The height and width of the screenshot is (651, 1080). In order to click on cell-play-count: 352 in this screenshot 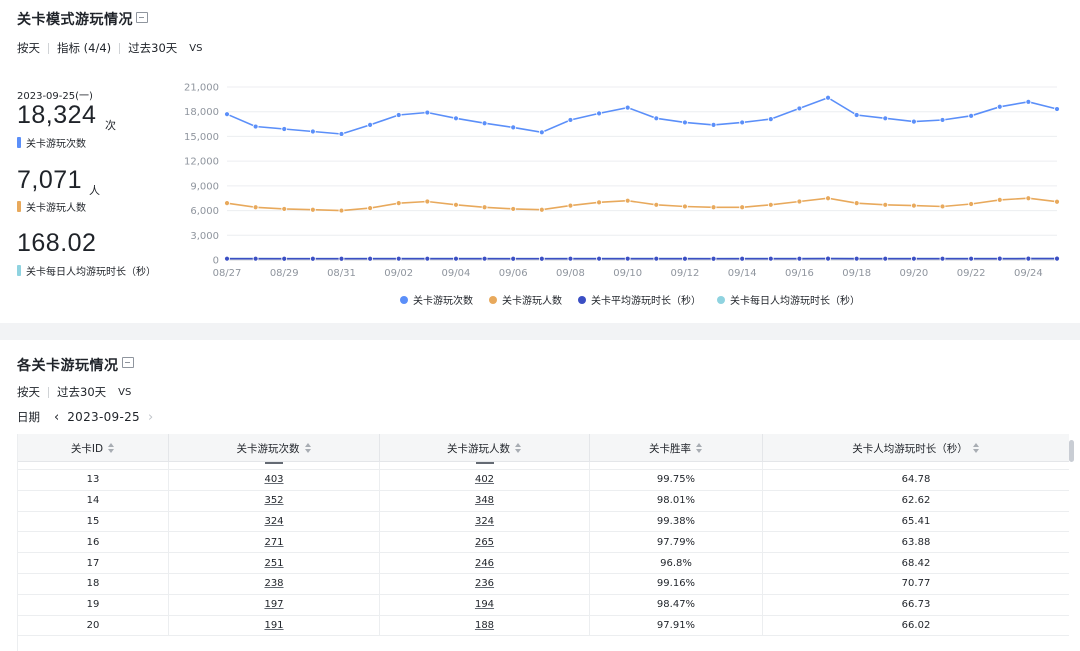, I will do `click(274, 500)`.